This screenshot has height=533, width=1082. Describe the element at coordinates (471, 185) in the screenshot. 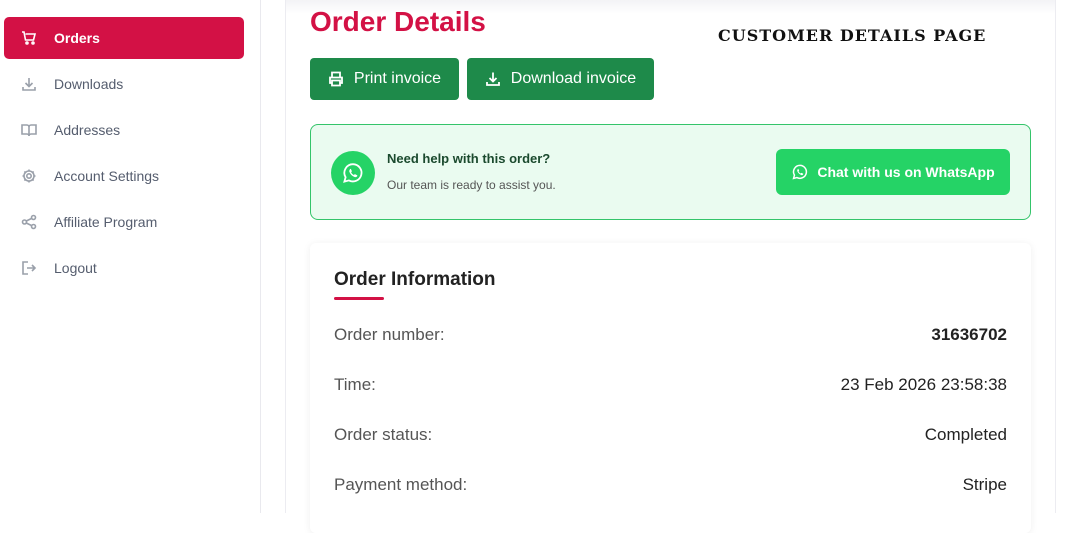

I see `help-subtitle: Our team is ready to assist you.` at that location.